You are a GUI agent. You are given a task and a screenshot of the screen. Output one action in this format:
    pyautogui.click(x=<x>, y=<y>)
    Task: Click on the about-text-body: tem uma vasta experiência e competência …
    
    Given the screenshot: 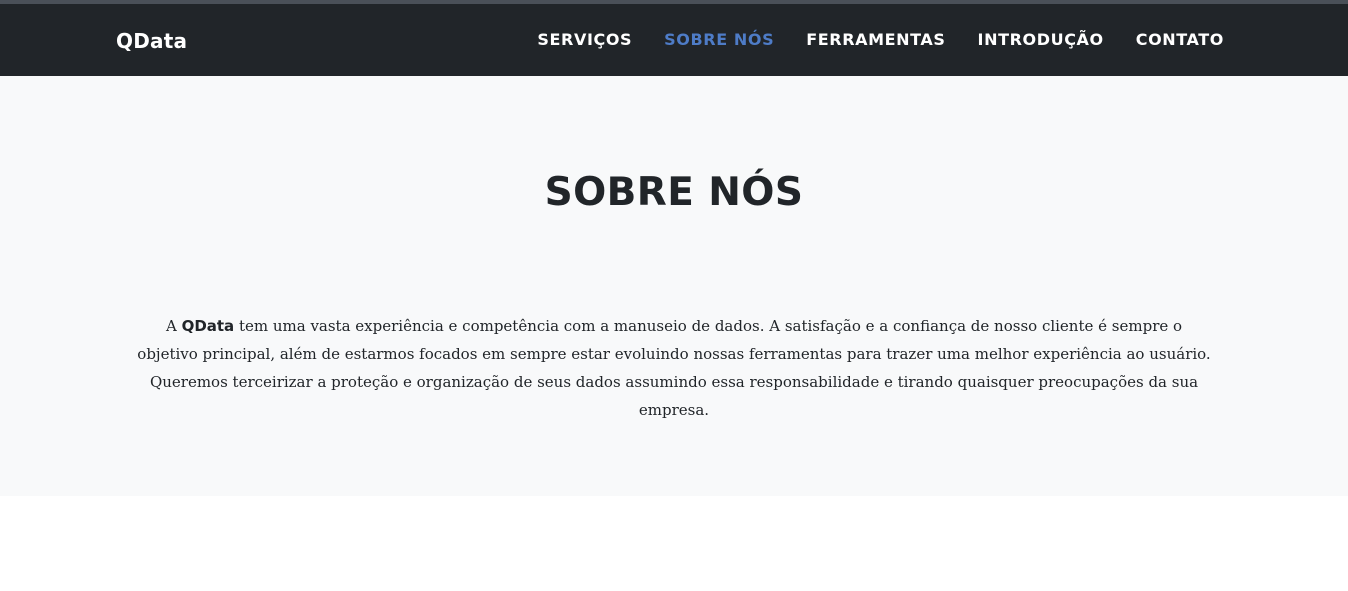 What is the action you would take?
    pyautogui.click(x=674, y=368)
    